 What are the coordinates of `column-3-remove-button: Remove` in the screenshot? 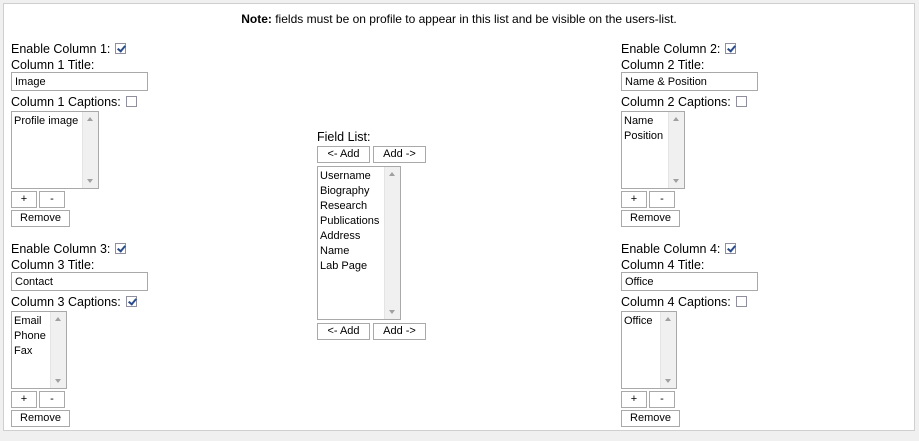 It's located at (40, 418).